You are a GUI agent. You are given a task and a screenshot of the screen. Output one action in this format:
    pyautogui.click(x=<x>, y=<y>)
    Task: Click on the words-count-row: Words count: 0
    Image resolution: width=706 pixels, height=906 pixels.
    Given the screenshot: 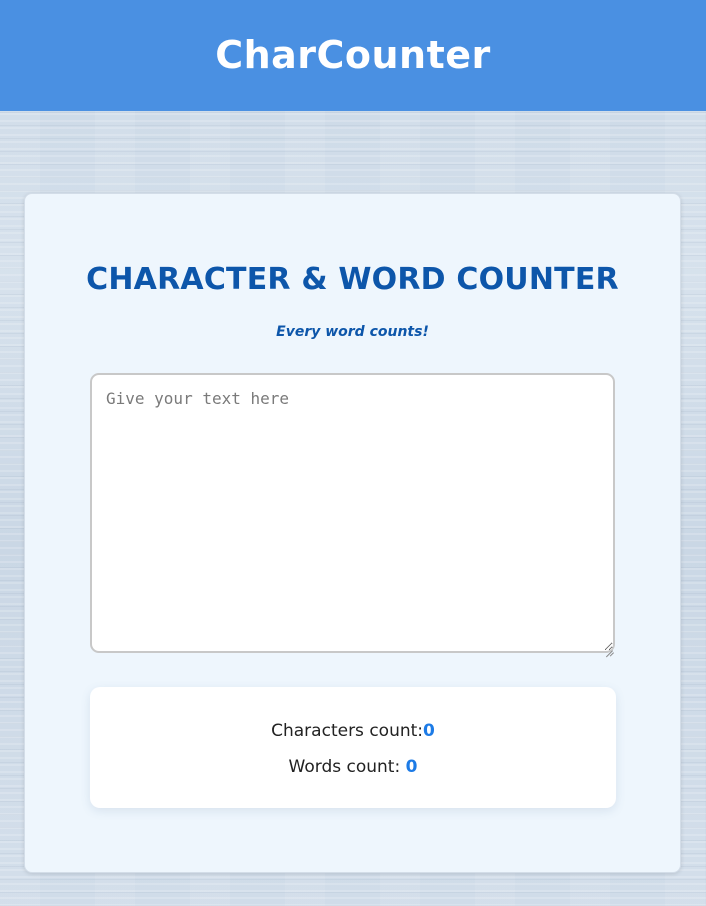 What is the action you would take?
    pyautogui.click(x=353, y=767)
    